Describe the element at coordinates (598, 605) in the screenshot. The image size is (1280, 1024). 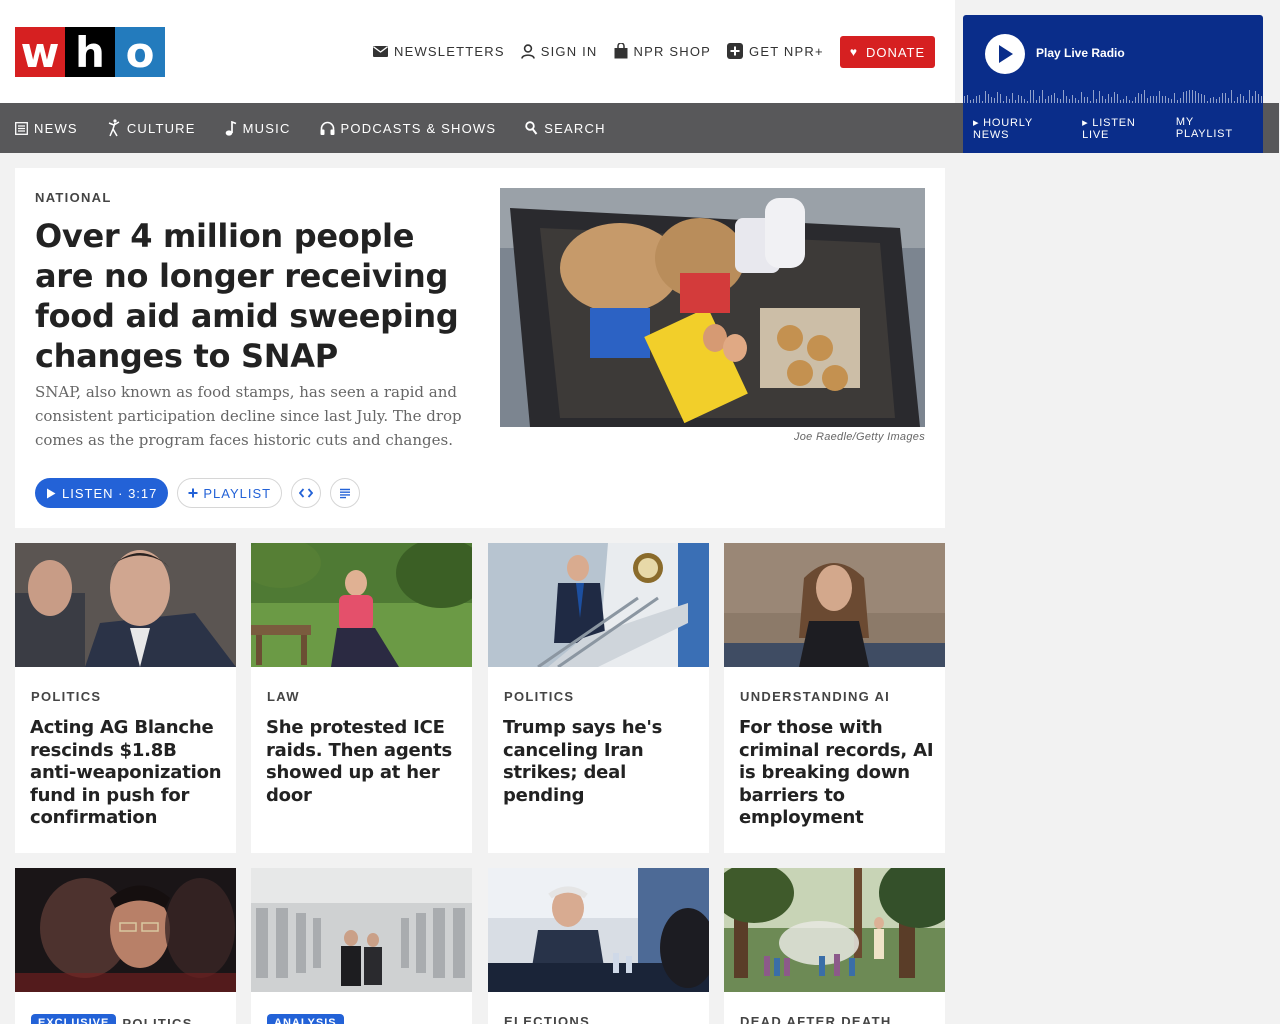
I see `story-photo-air-force-one` at that location.